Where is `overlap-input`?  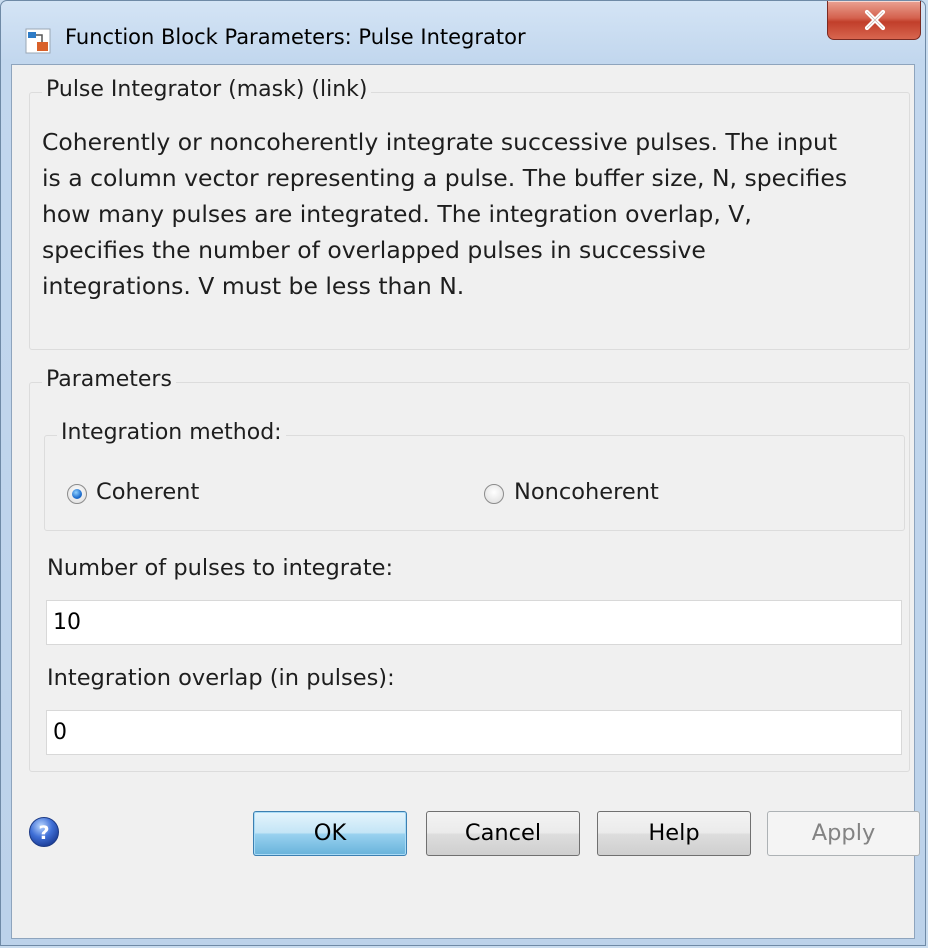 overlap-input is located at coordinates (474, 732).